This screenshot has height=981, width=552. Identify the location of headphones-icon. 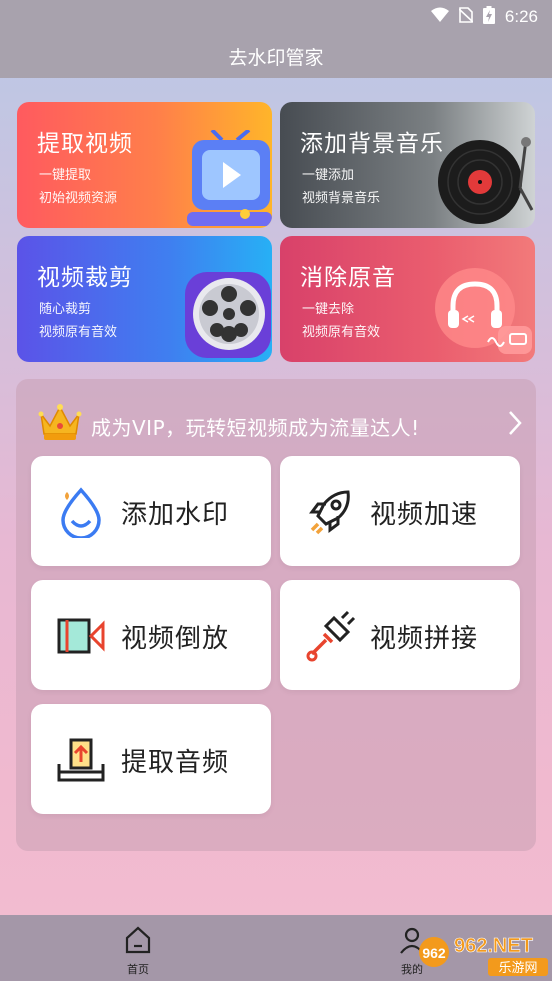
(483, 311).